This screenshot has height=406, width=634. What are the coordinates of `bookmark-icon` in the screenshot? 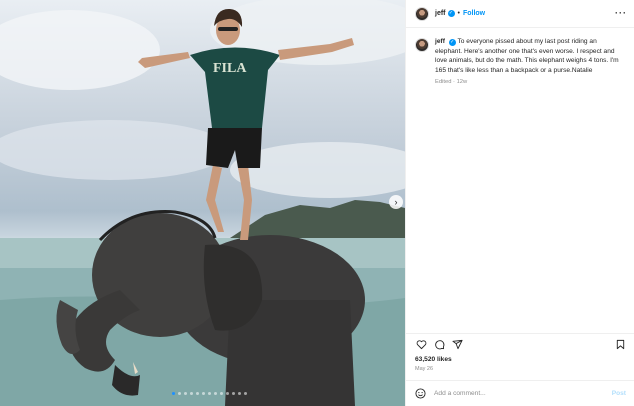 It's located at (620, 344).